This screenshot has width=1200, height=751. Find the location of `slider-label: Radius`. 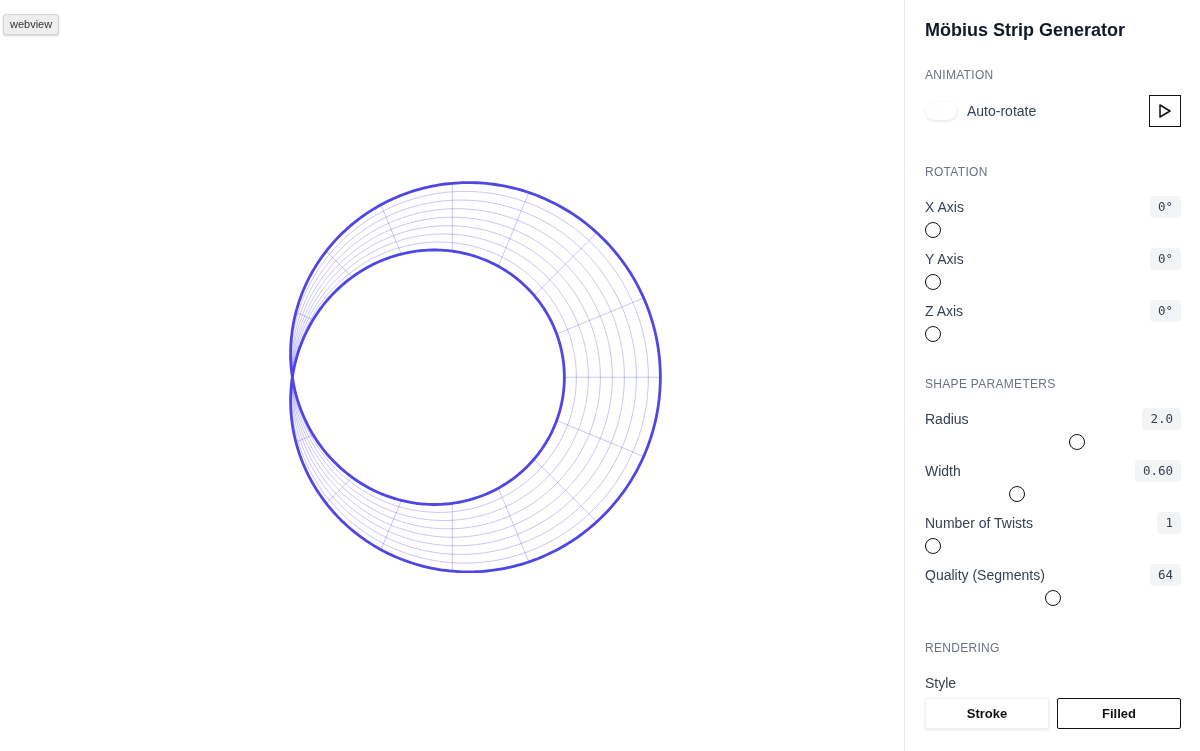

slider-label: Radius is located at coordinates (947, 419).